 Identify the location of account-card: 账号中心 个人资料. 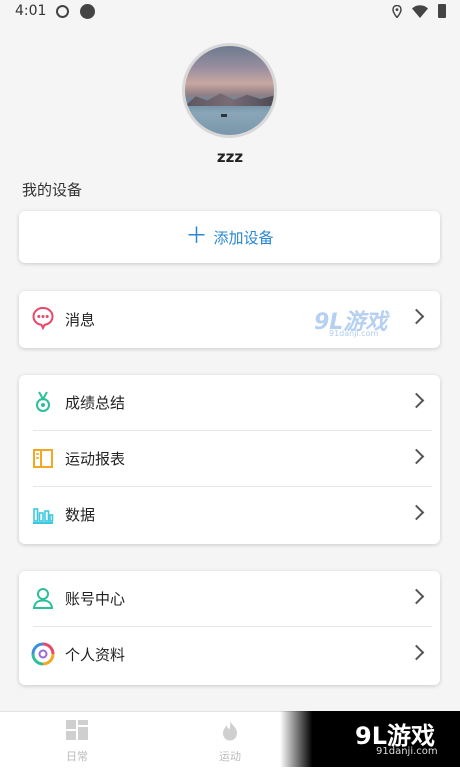
(229, 628).